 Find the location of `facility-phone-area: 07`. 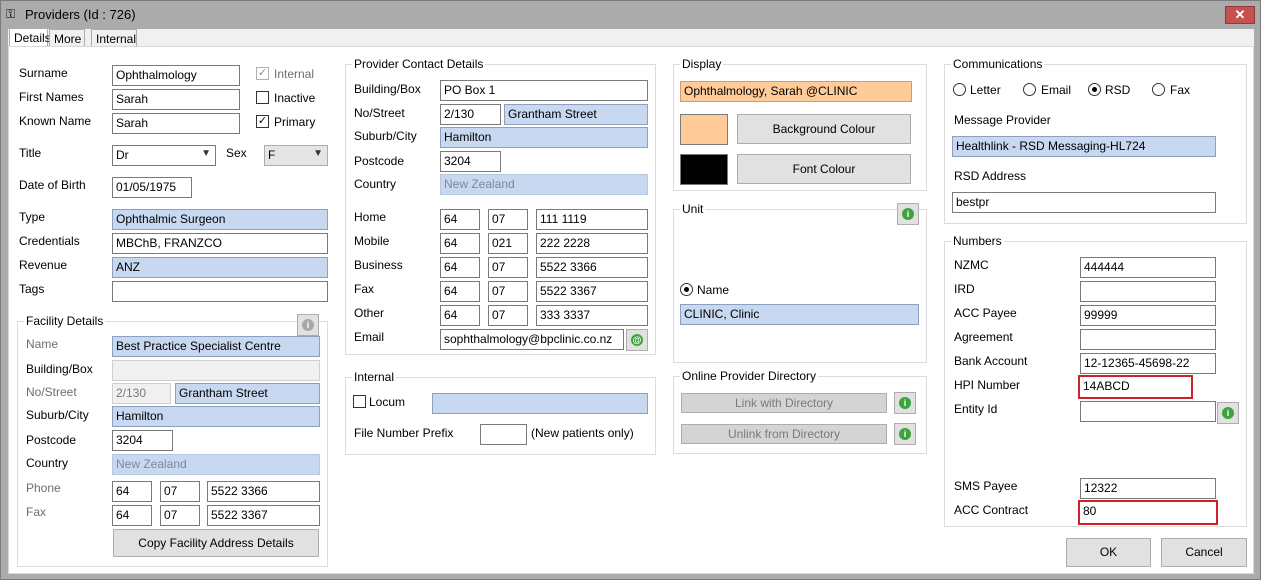

facility-phone-area: 07 is located at coordinates (180, 491).